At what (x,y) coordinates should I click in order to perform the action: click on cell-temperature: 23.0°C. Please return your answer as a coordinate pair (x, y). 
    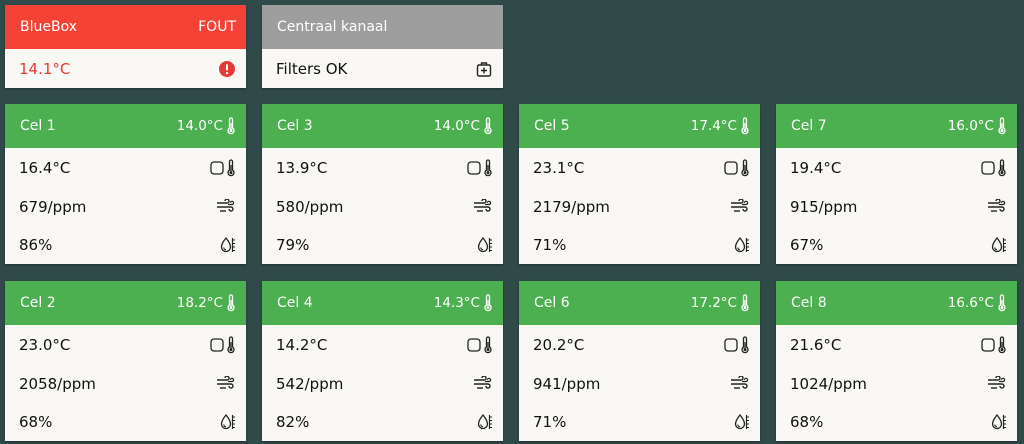
    Looking at the image, I should click on (45, 345).